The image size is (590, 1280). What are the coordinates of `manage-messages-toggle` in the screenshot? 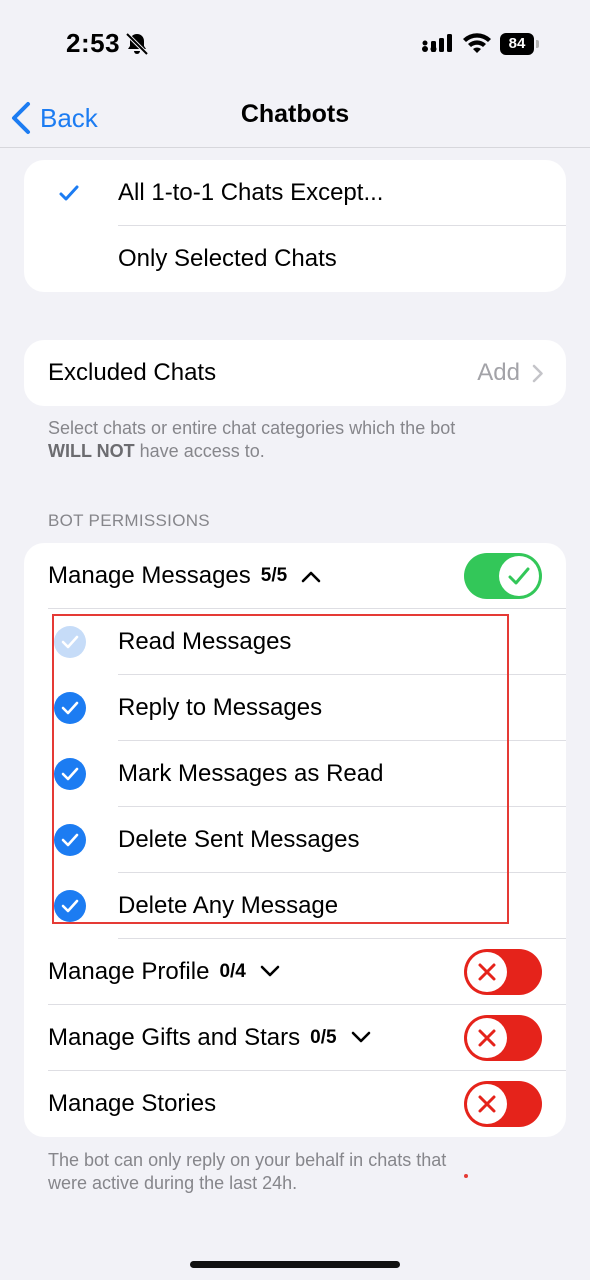 It's located at (503, 576).